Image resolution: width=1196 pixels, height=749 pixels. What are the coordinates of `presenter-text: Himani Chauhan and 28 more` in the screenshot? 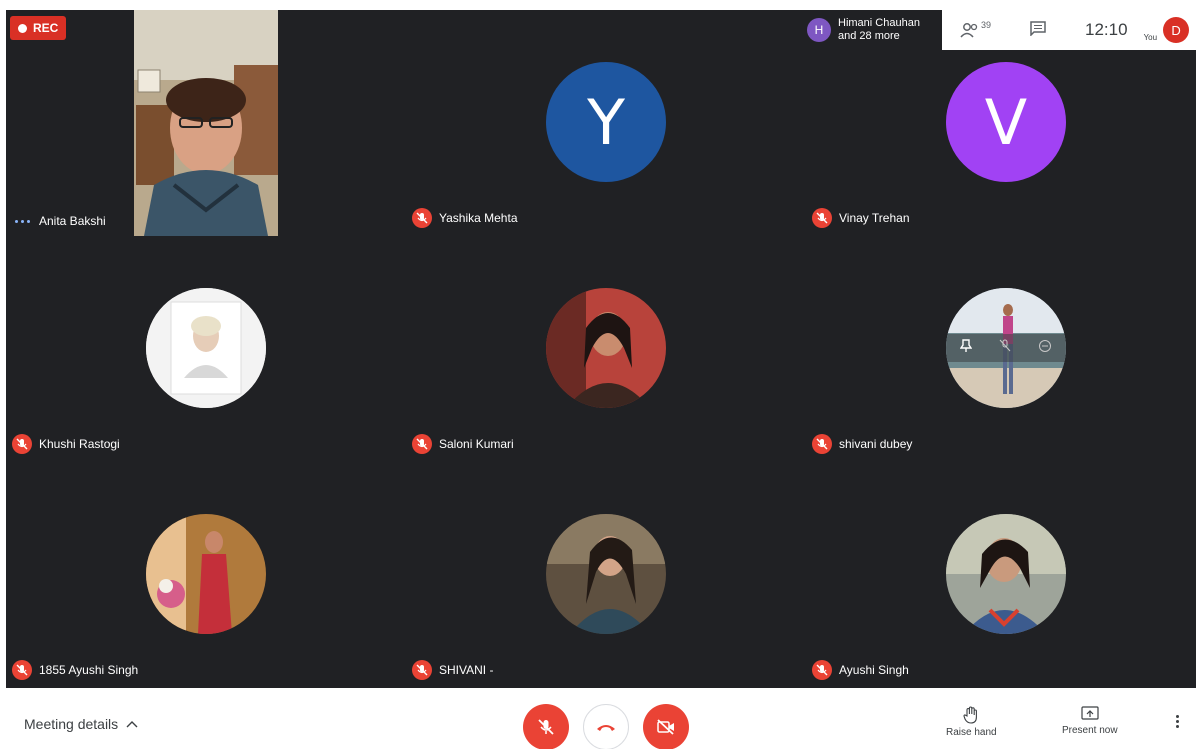 It's located at (879, 30).